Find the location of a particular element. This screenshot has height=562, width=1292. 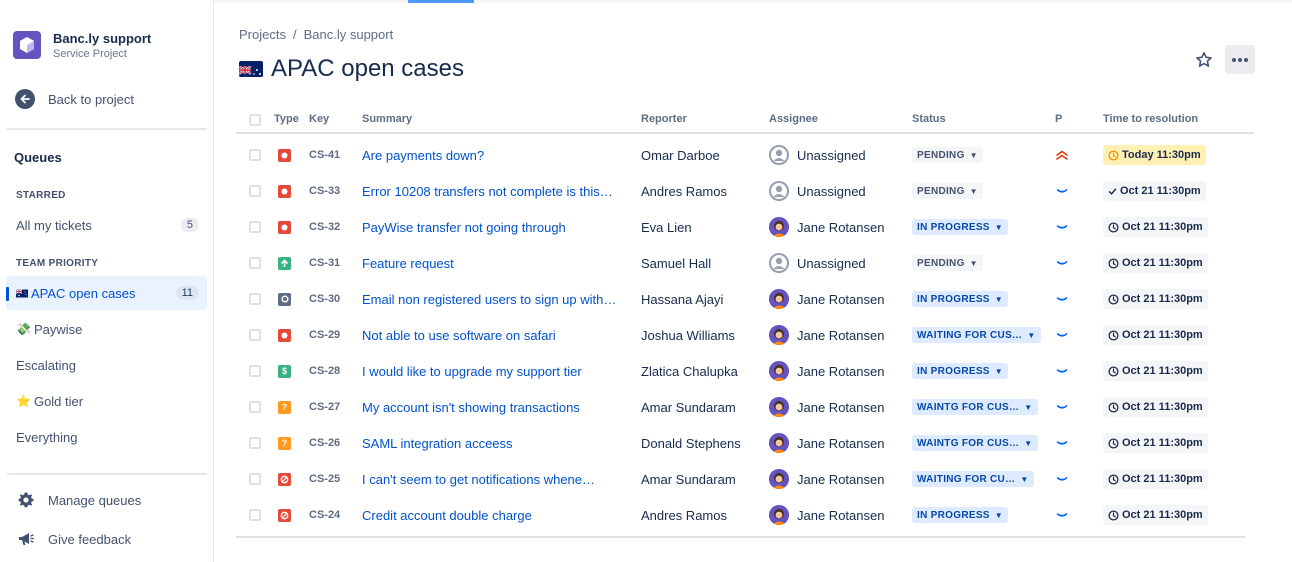

breadcrumb-projects: Projects is located at coordinates (262, 34).